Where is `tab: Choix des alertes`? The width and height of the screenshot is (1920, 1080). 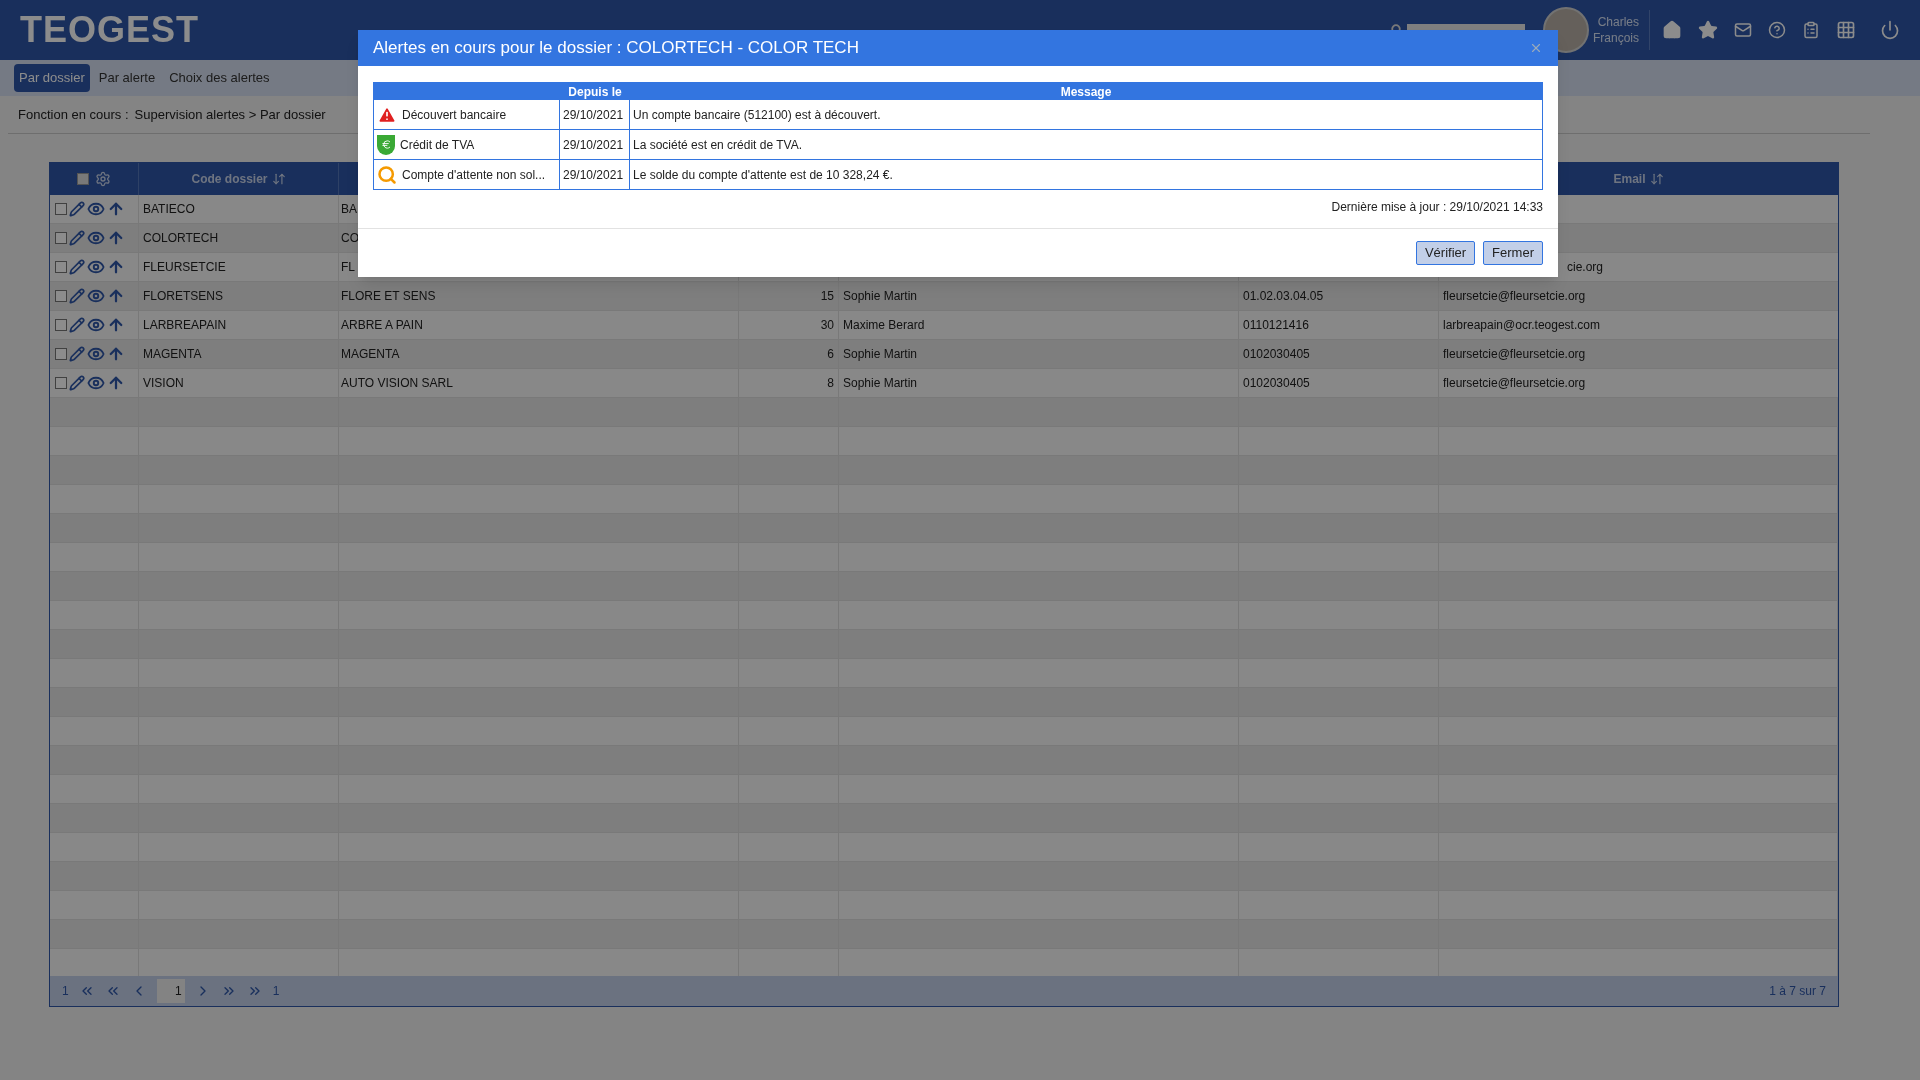 tab: Choix des alertes is located at coordinates (219, 78).